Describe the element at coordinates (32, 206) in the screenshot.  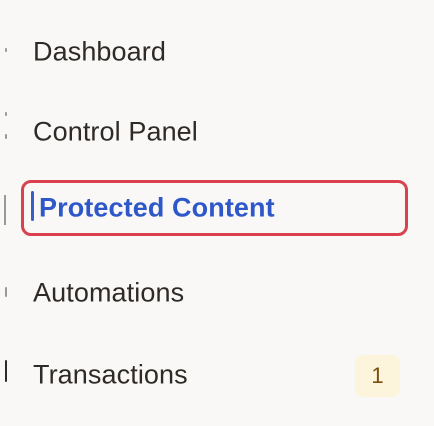
I see `active-indicator` at that location.